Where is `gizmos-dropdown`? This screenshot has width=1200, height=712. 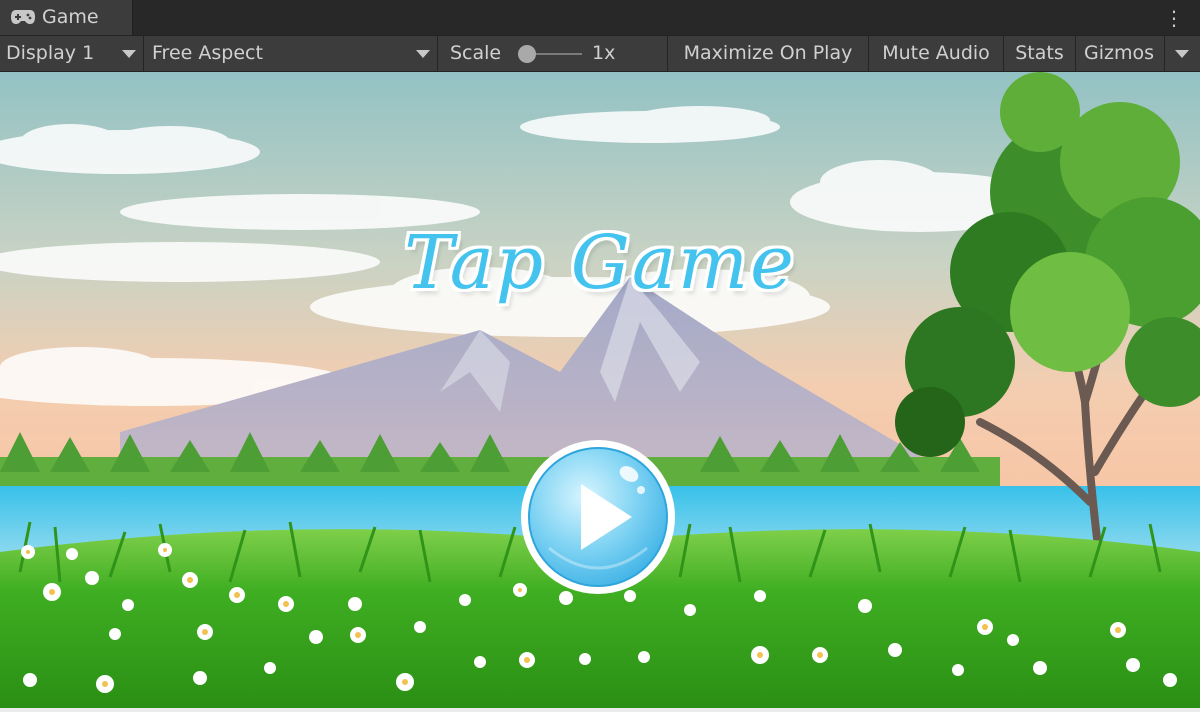 gizmos-dropdown is located at coordinates (1182, 53).